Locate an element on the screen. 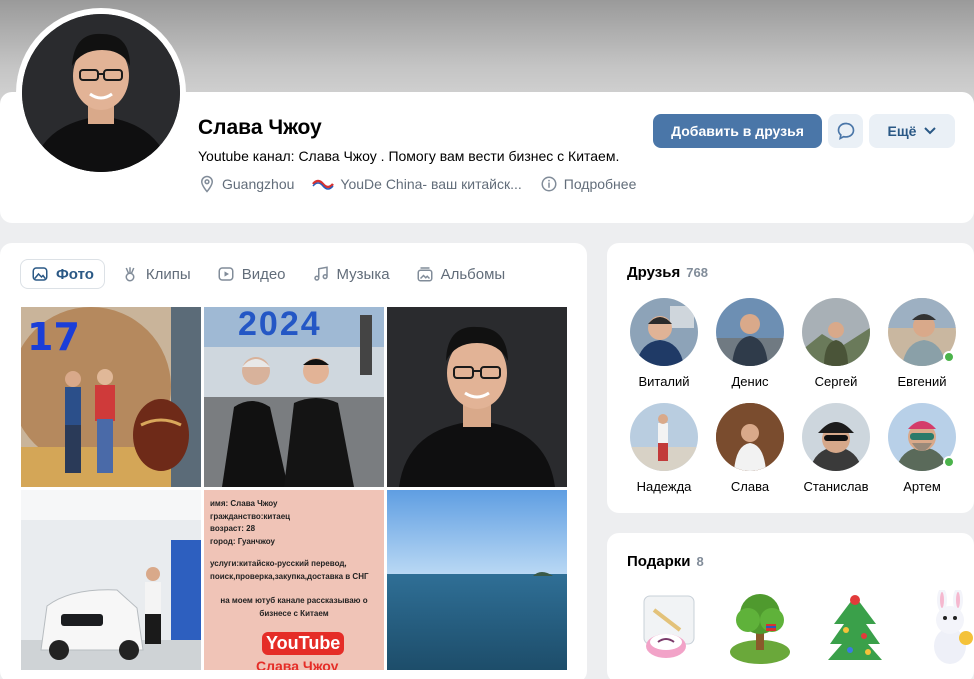 Image resolution: width=974 pixels, height=679 pixels. more-info-text: Подробнее is located at coordinates (600, 184).